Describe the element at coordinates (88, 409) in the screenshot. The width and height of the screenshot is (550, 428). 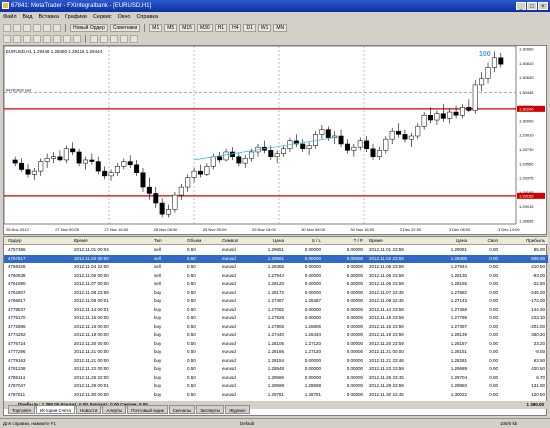
I see `terminal-tab: Новости` at that location.